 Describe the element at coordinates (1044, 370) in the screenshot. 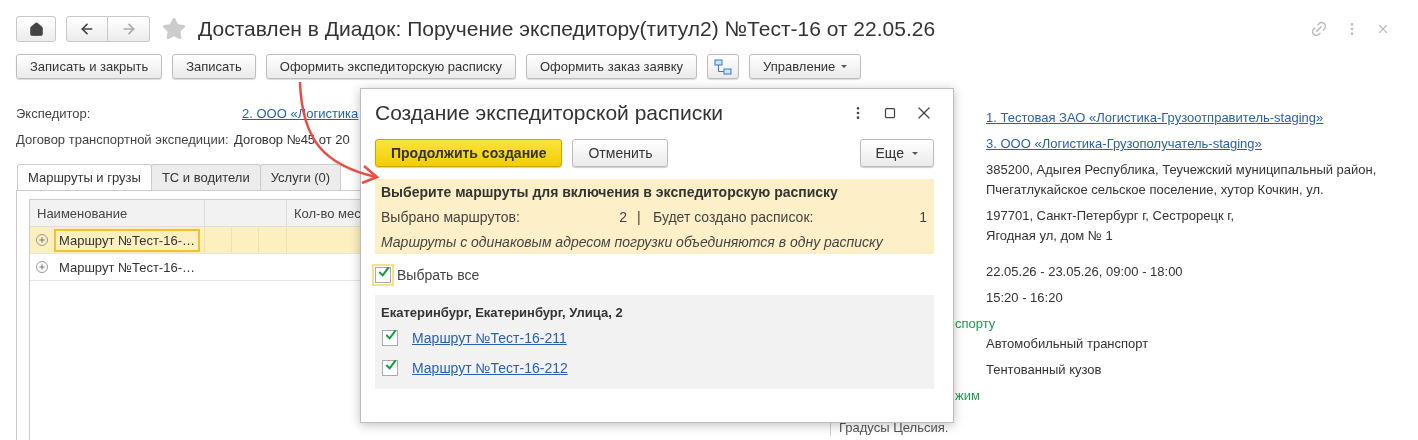

I see `detail-value: Тентованный кузов` at that location.